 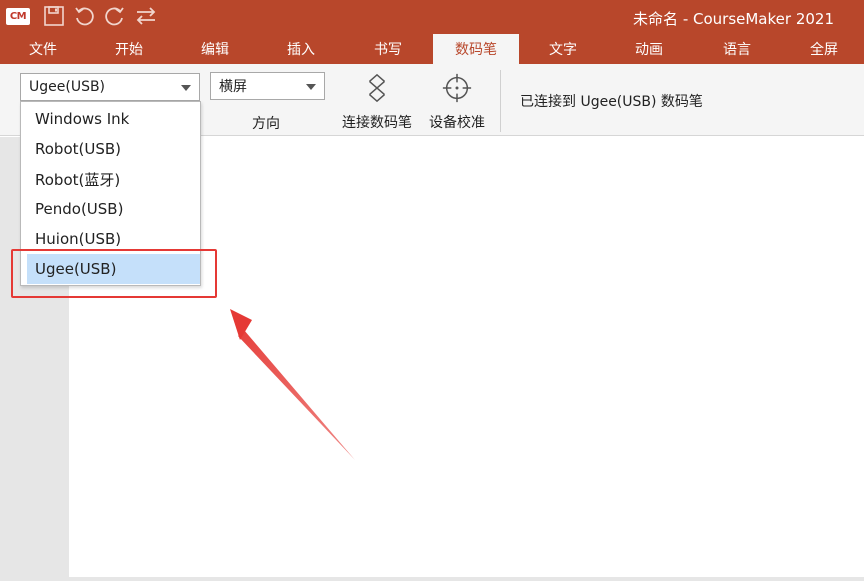 I want to click on ribbon-tabs: 文件 开始 编辑 插入 书写 数码笔 文字 动画 语言 全屏, so click(x=432, y=49).